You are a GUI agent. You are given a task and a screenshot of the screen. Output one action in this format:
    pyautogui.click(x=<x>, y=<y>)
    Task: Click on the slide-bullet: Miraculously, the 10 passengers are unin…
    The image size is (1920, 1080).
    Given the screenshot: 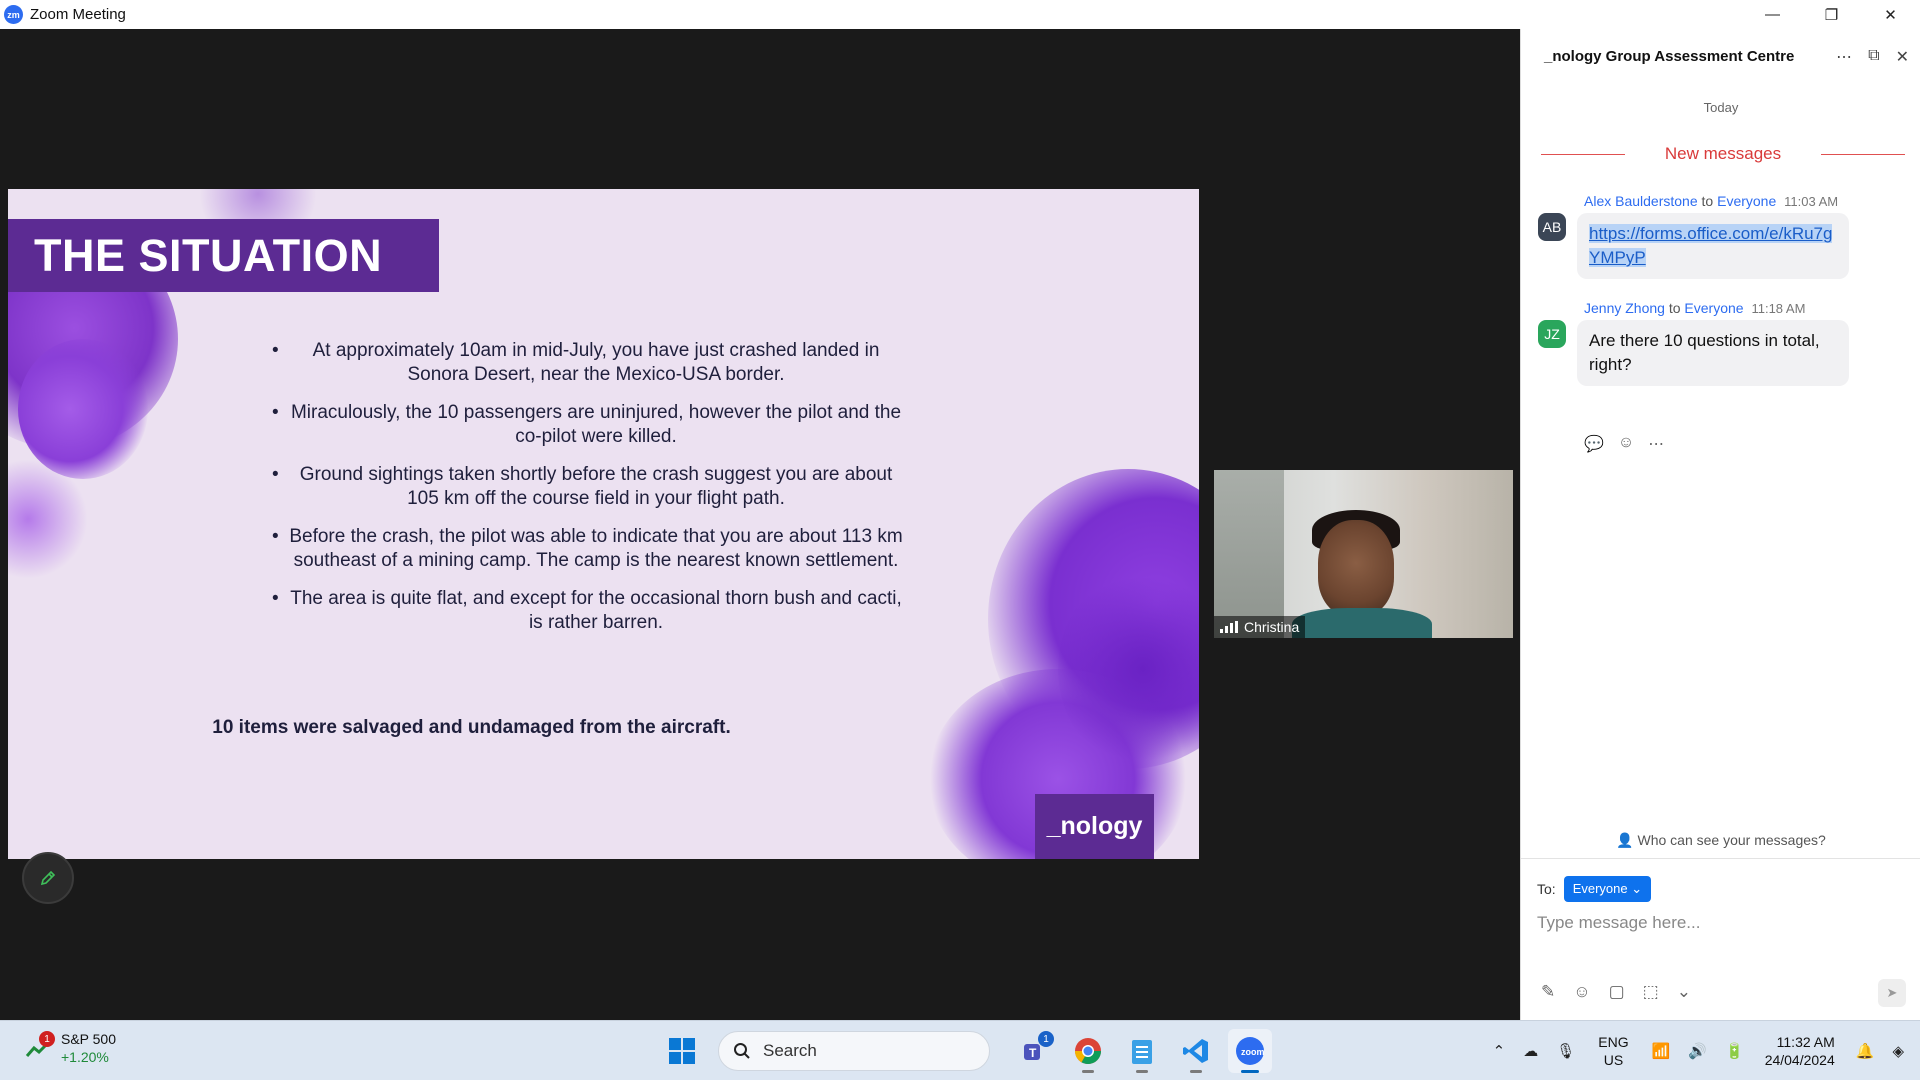 What is the action you would take?
    pyautogui.click(x=596, y=425)
    